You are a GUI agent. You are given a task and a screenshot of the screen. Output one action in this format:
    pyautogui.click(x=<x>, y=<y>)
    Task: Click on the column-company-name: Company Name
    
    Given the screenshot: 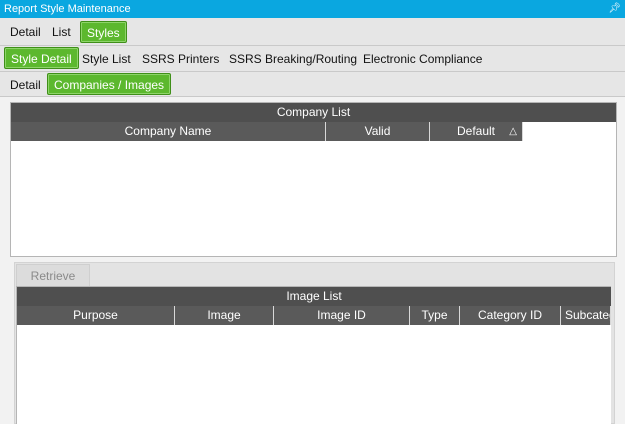 What is the action you would take?
    pyautogui.click(x=168, y=131)
    